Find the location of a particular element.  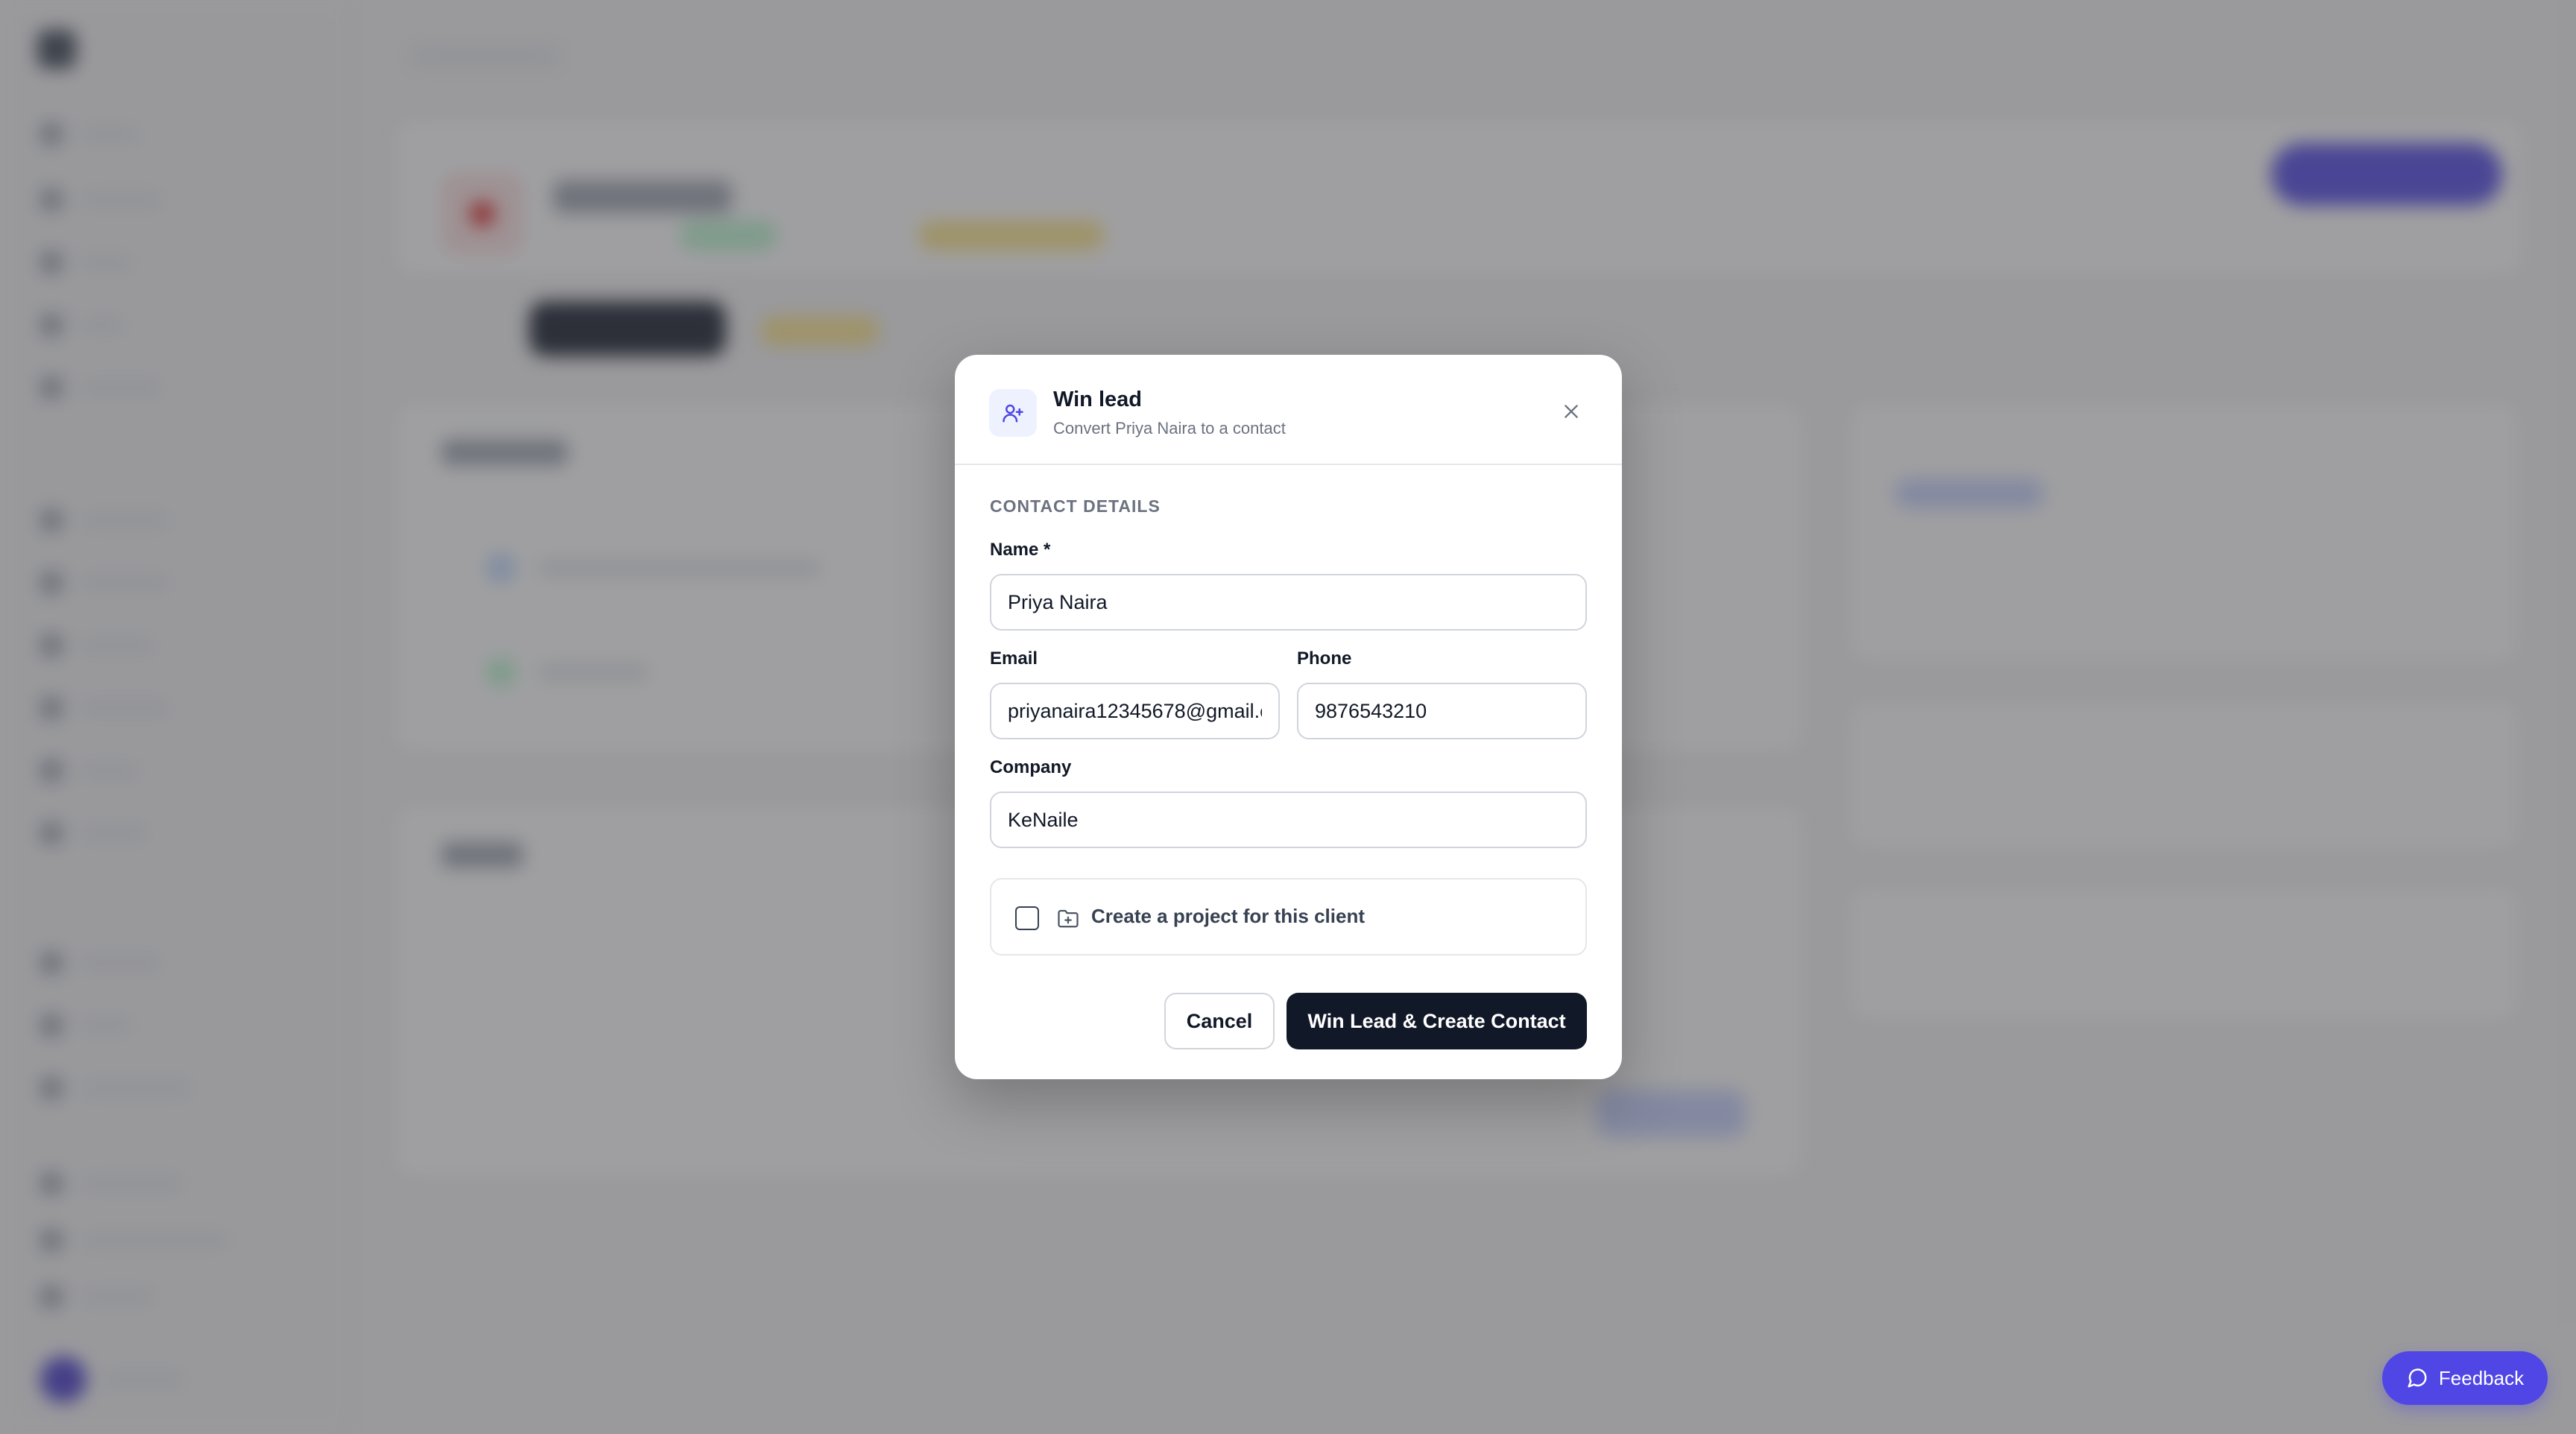

close-icon is located at coordinates (1571, 412).